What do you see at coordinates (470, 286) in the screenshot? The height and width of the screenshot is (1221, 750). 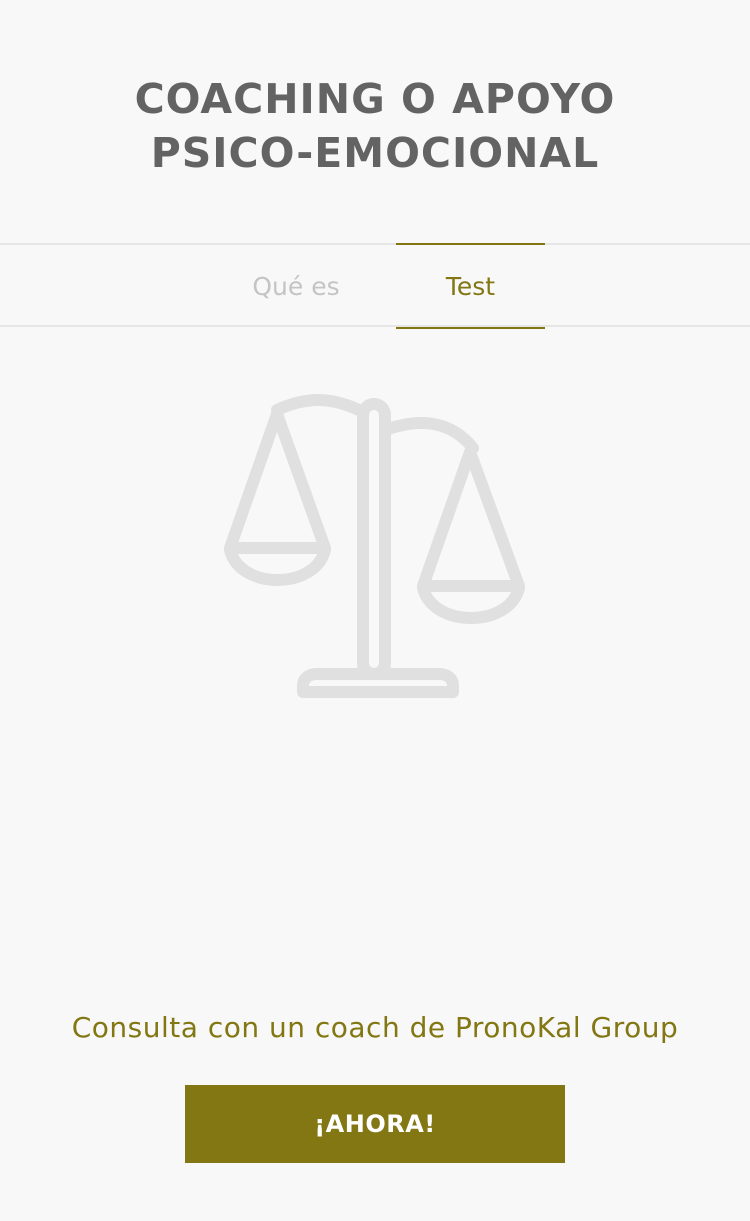 I see `tab-test: Test` at bounding box center [470, 286].